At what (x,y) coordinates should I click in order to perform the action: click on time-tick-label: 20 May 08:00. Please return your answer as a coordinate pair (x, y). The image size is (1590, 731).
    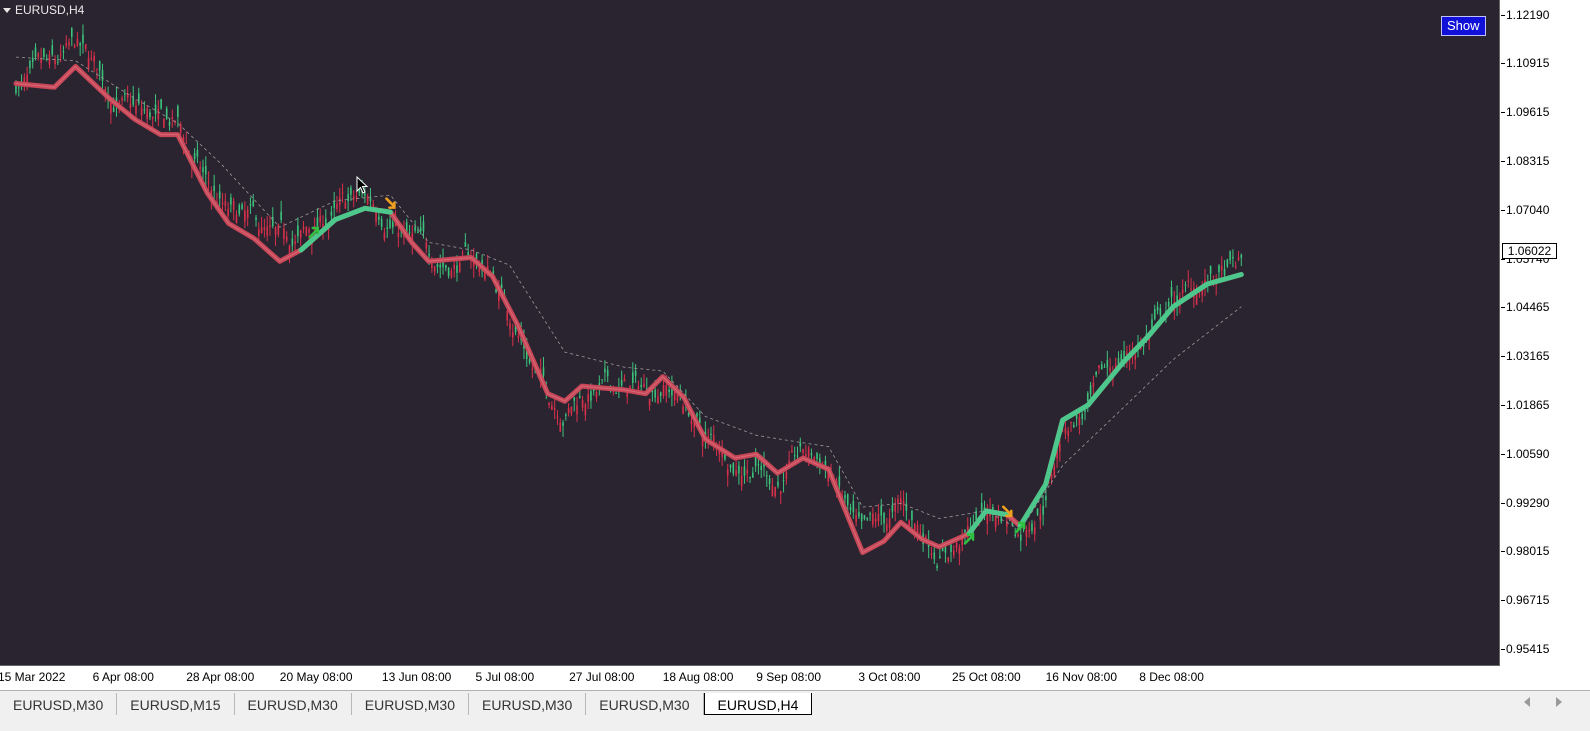
    Looking at the image, I should click on (316, 677).